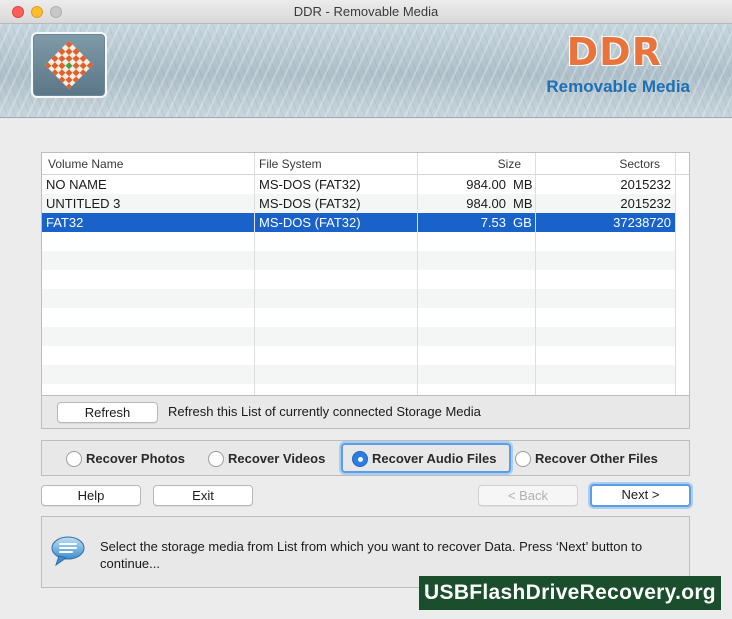 The image size is (732, 619). Describe the element at coordinates (596, 458) in the screenshot. I see `recover-other-label: Recover Other Files` at that location.